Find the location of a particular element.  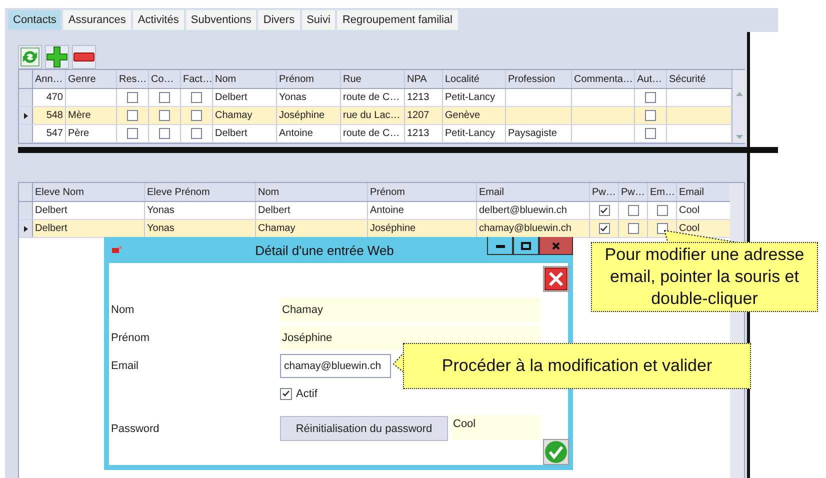

tab: Contacts is located at coordinates (35, 20).